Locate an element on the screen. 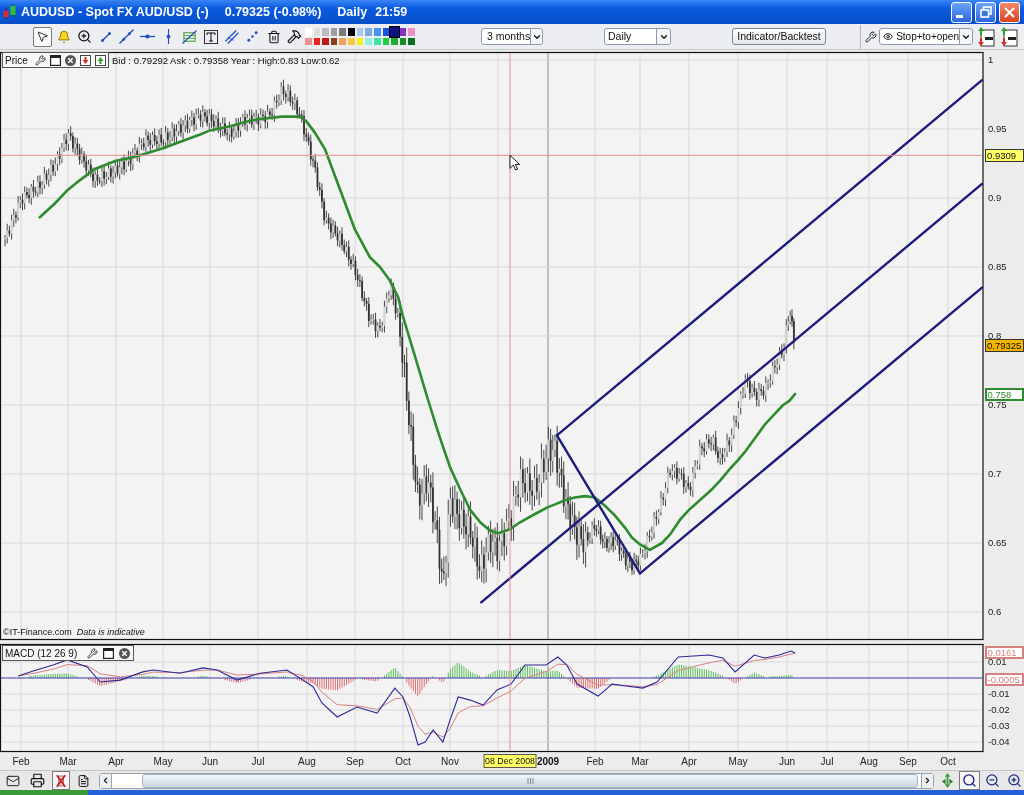 Image resolution: width=1024 pixels, height=795 pixels. disclaimer-text: Data is indicative is located at coordinates (110, 632).